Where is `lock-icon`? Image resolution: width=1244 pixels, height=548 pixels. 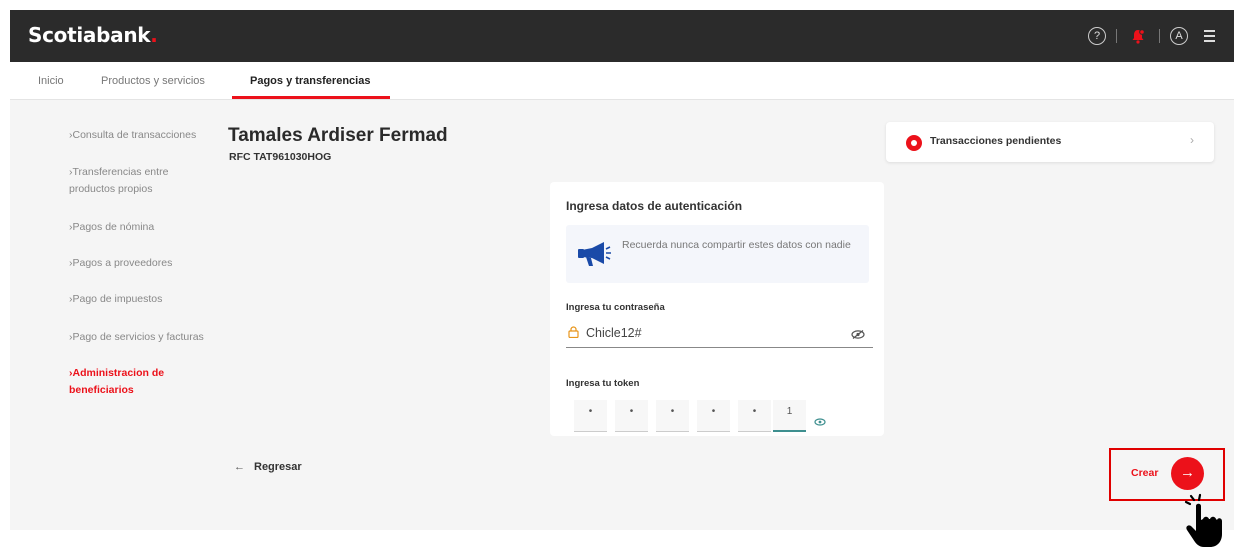
lock-icon is located at coordinates (573, 332).